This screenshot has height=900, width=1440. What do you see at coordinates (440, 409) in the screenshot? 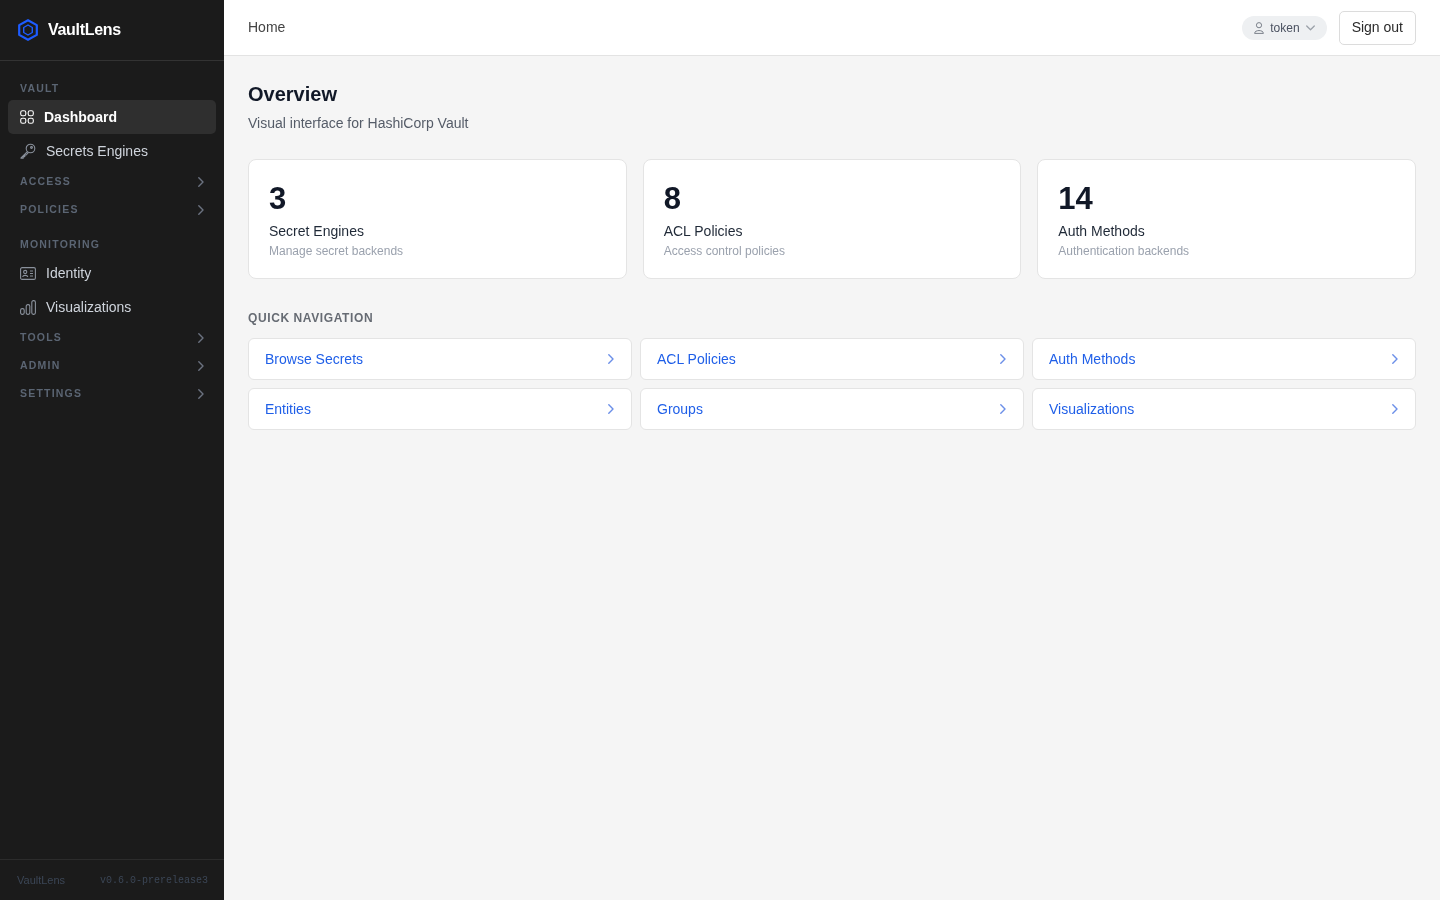
I see `quick-nav-link: Entities` at bounding box center [440, 409].